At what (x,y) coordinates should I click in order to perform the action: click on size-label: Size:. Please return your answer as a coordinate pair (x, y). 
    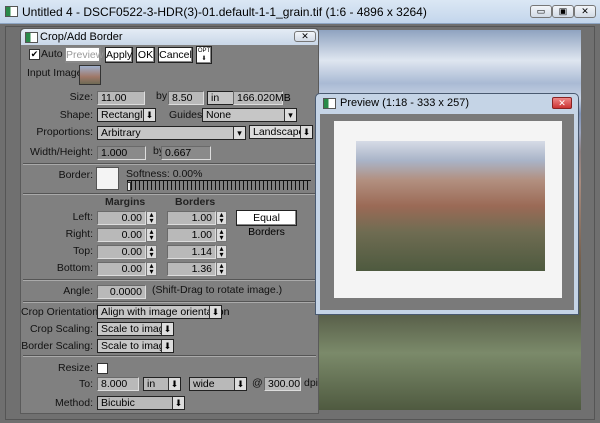
    Looking at the image, I should click on (81, 97).